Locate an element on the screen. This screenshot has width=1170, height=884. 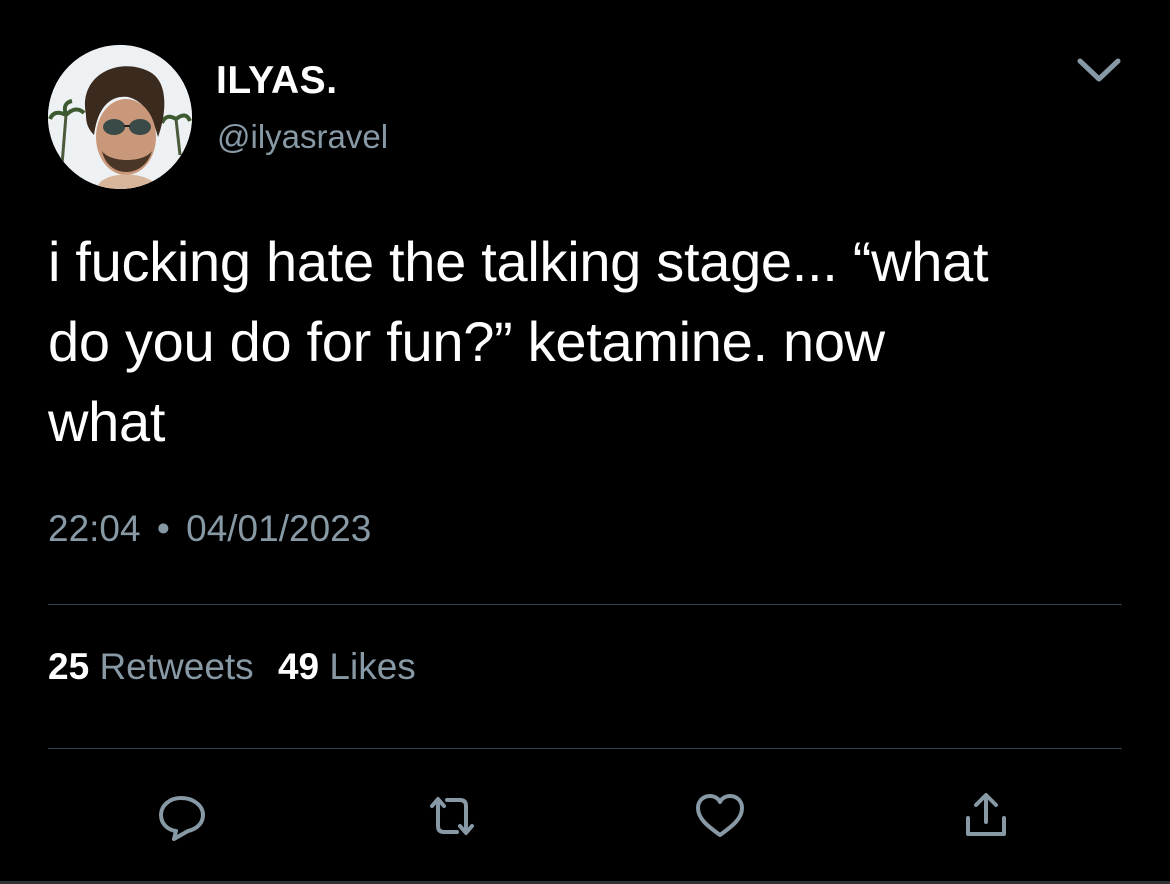
tweet-text-line: what is located at coordinates (107, 421).